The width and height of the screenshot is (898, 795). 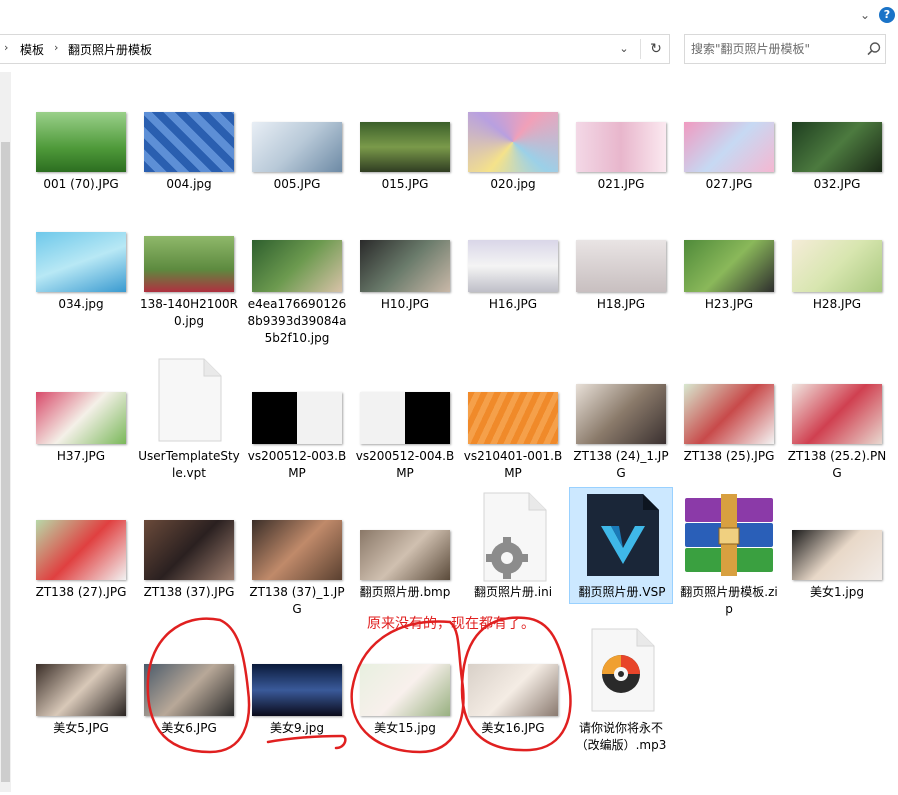 I want to click on annotation-marker-circles, so click(x=359, y=685).